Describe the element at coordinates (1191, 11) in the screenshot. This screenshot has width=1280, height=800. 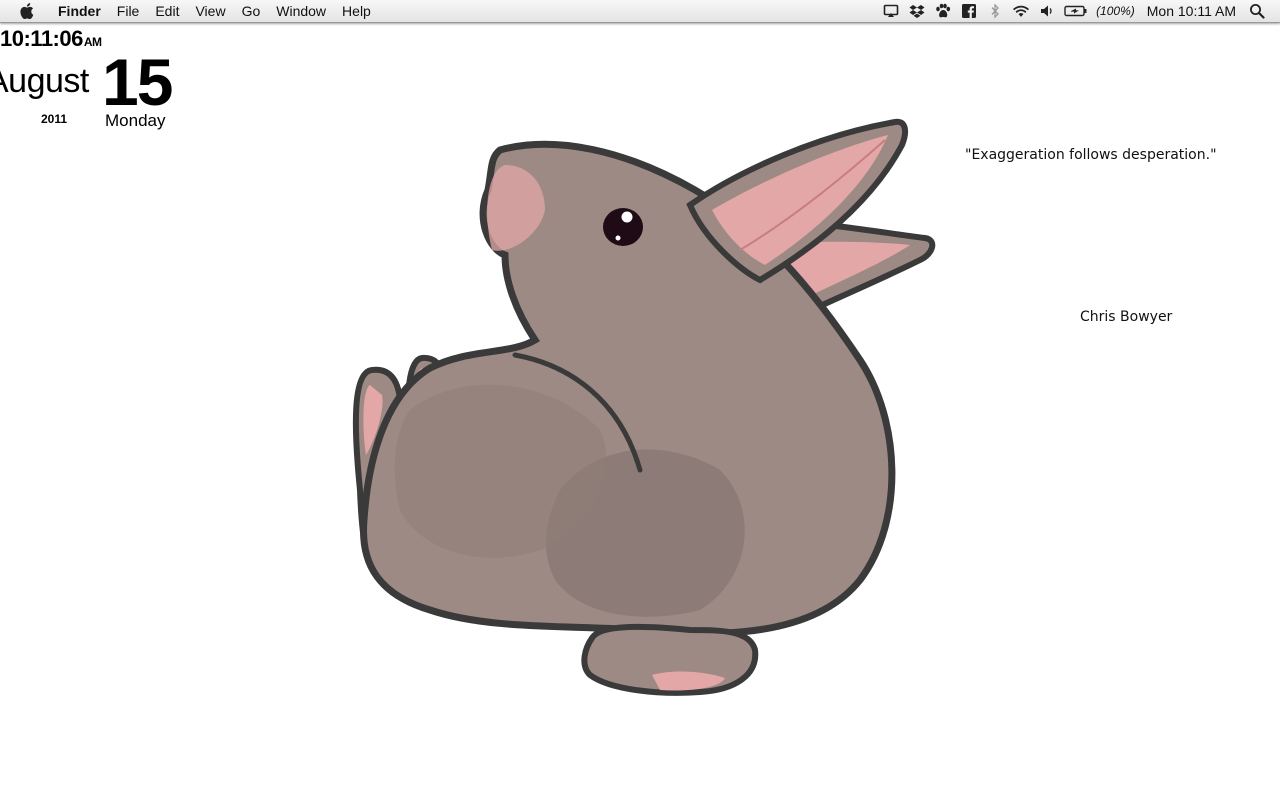
I see `menubar-clock: Mon 10:11 AM` at that location.